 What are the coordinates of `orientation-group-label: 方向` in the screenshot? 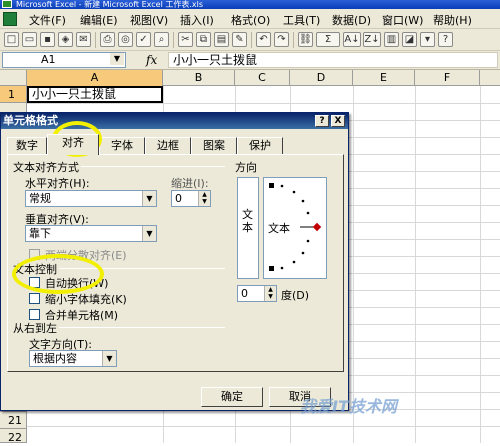 It's located at (247, 167).